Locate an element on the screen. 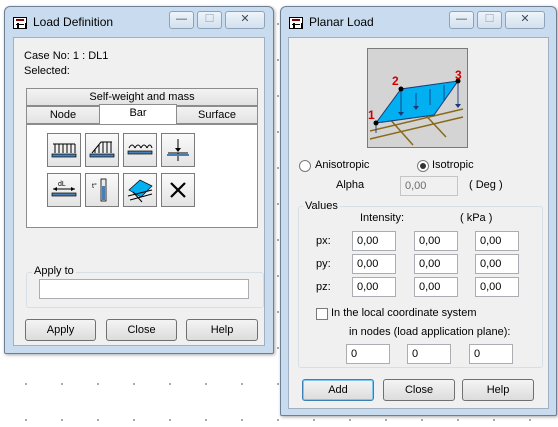 The image size is (558, 427). planar-load-diagram: 1 2 3 is located at coordinates (417, 98).